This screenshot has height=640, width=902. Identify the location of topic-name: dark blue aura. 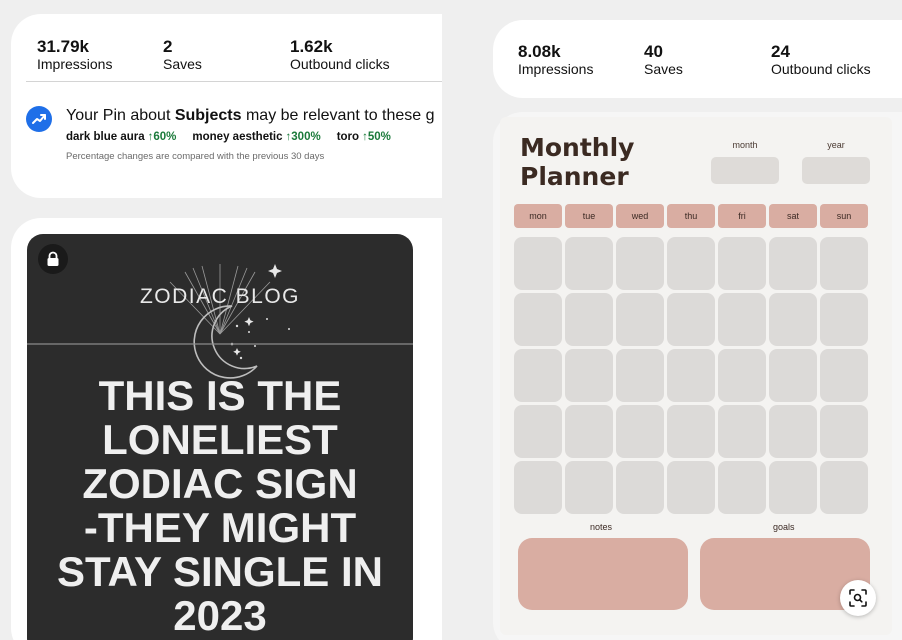
(105, 137).